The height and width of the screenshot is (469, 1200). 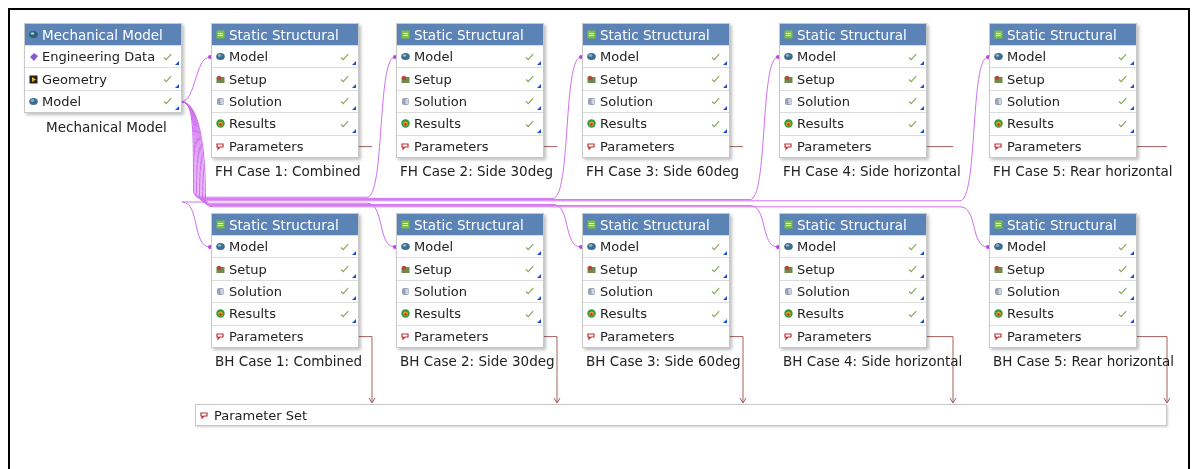 I want to click on parameter-set-bar: Parameter Set, so click(x=681, y=415).